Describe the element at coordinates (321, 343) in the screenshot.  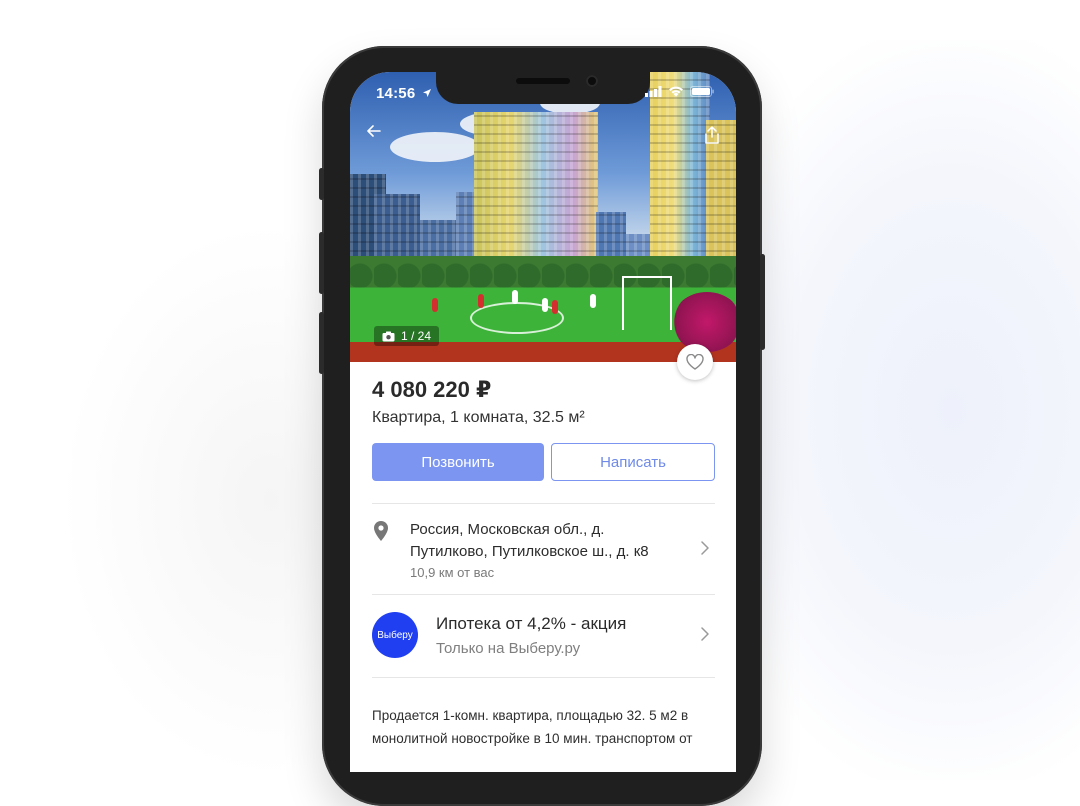
I see `volume-down-button` at that location.